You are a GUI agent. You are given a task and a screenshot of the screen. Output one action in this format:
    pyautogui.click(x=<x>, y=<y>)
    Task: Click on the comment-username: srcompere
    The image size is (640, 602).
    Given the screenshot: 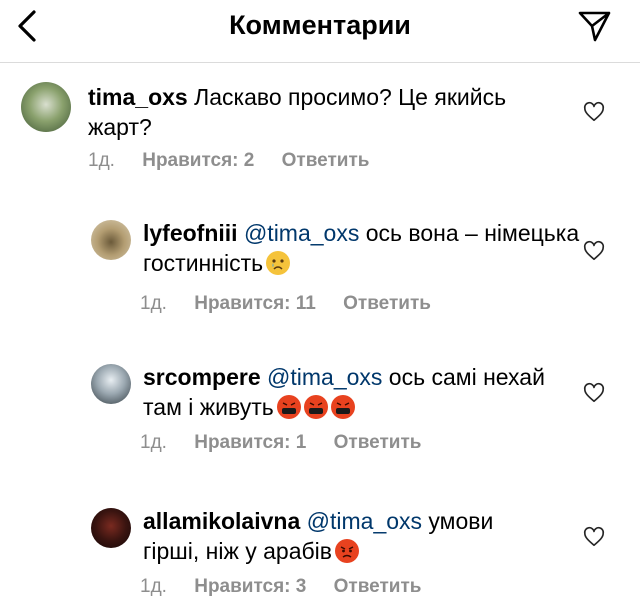 What is the action you would take?
    pyautogui.click(x=202, y=377)
    